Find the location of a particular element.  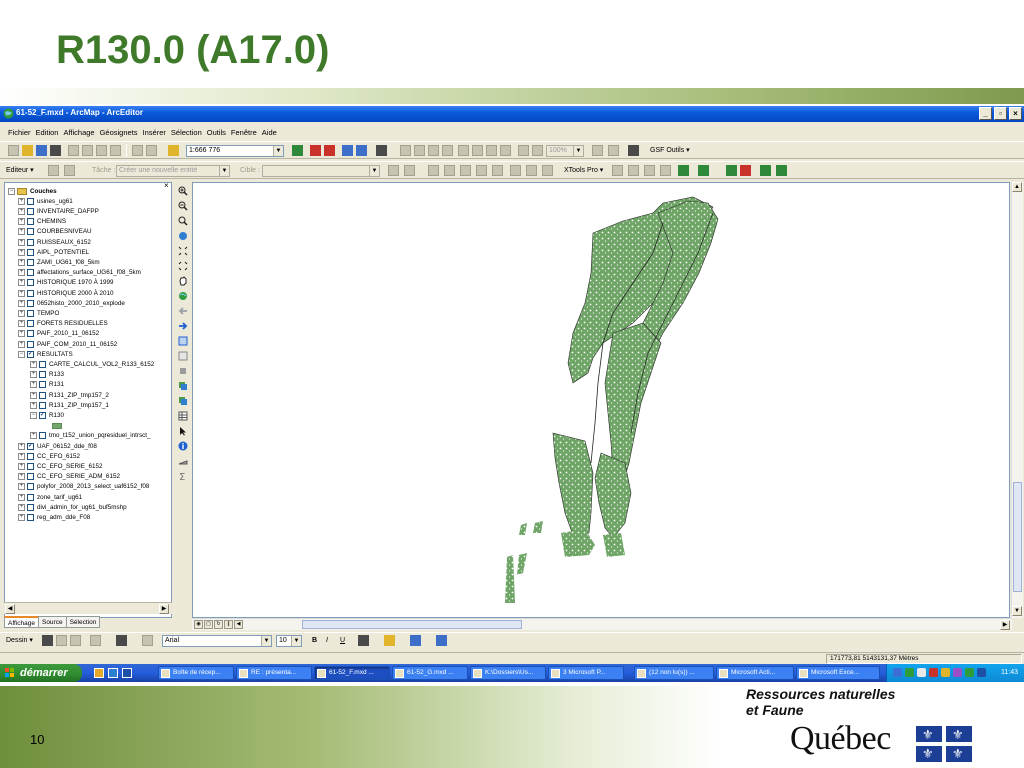

task-combo: Créer une nouvelle entité ▼ is located at coordinates (173, 171).